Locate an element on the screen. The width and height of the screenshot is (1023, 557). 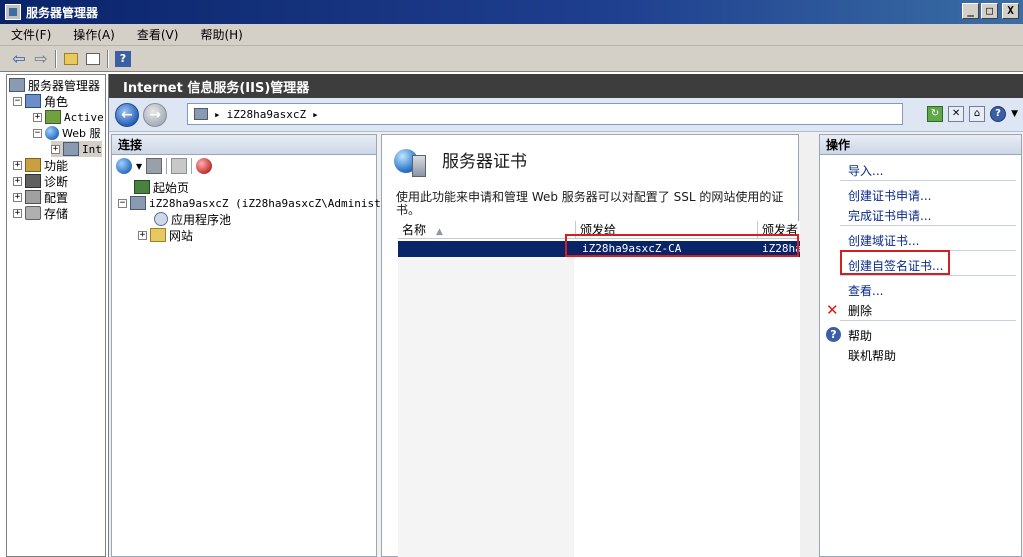
action-online-help: 联机帮助 is located at coordinates (872, 355).